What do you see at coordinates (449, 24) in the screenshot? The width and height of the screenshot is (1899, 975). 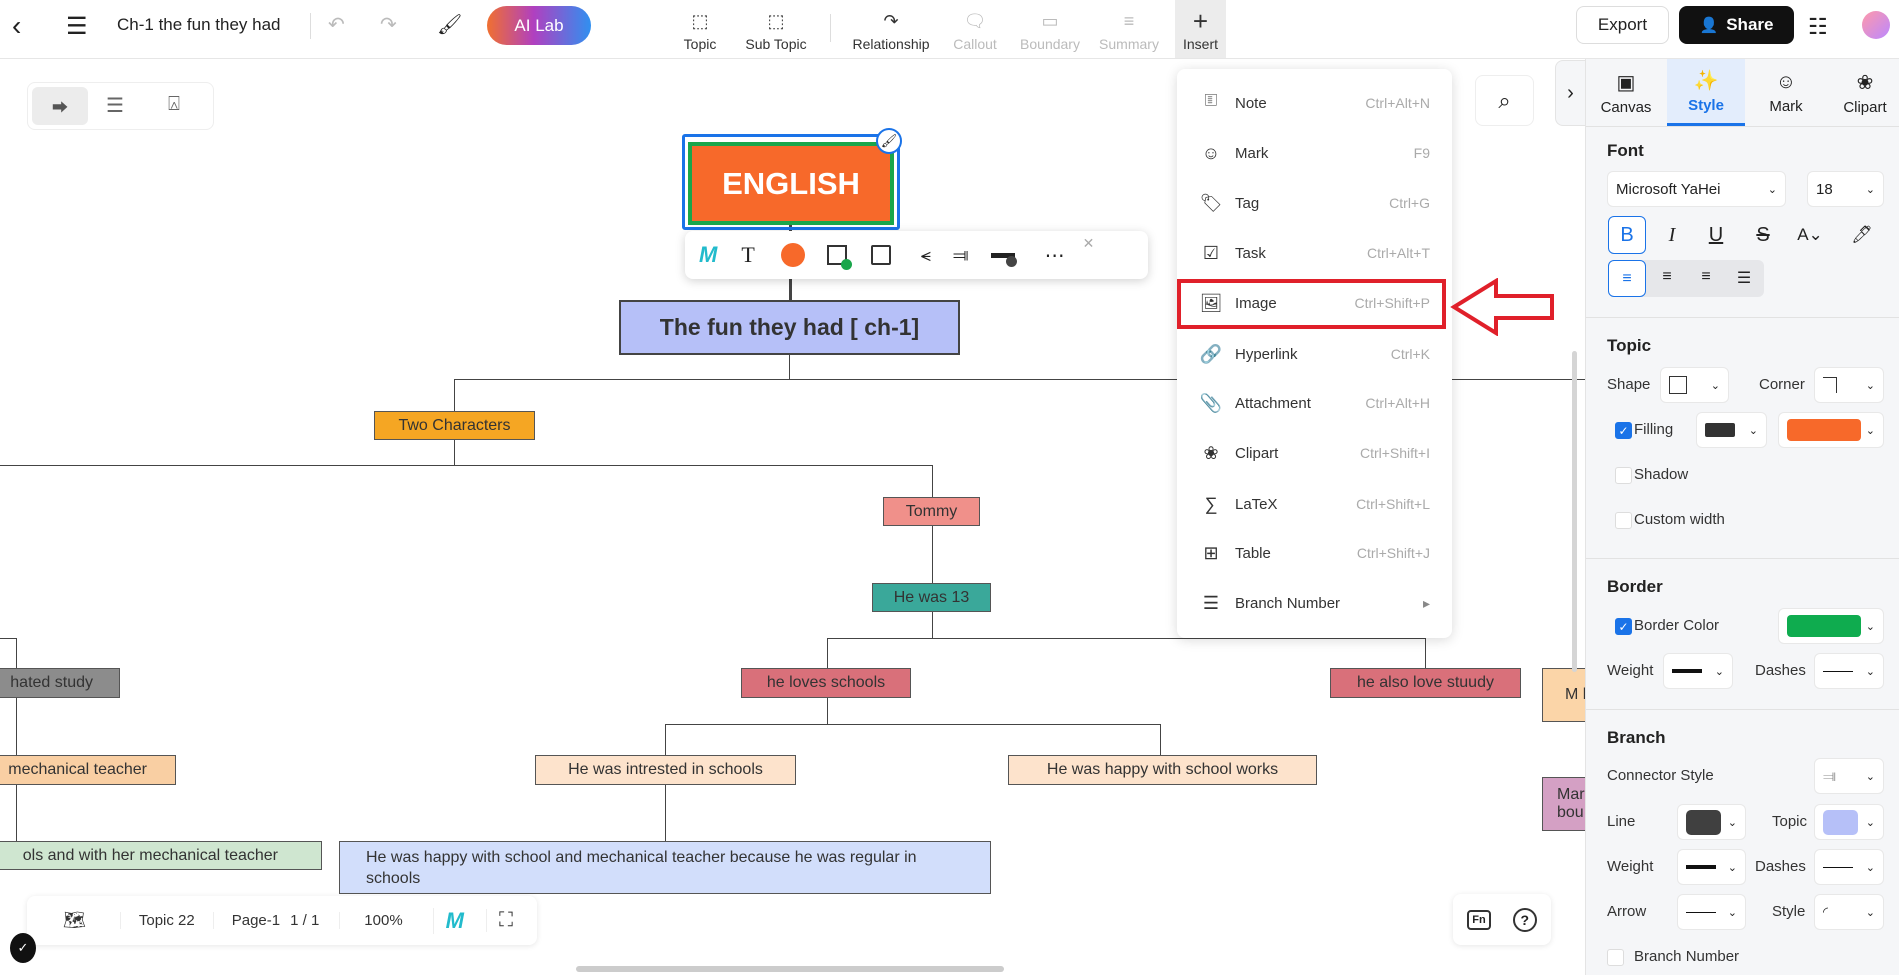 I see `format-painter-icon: 🖌` at bounding box center [449, 24].